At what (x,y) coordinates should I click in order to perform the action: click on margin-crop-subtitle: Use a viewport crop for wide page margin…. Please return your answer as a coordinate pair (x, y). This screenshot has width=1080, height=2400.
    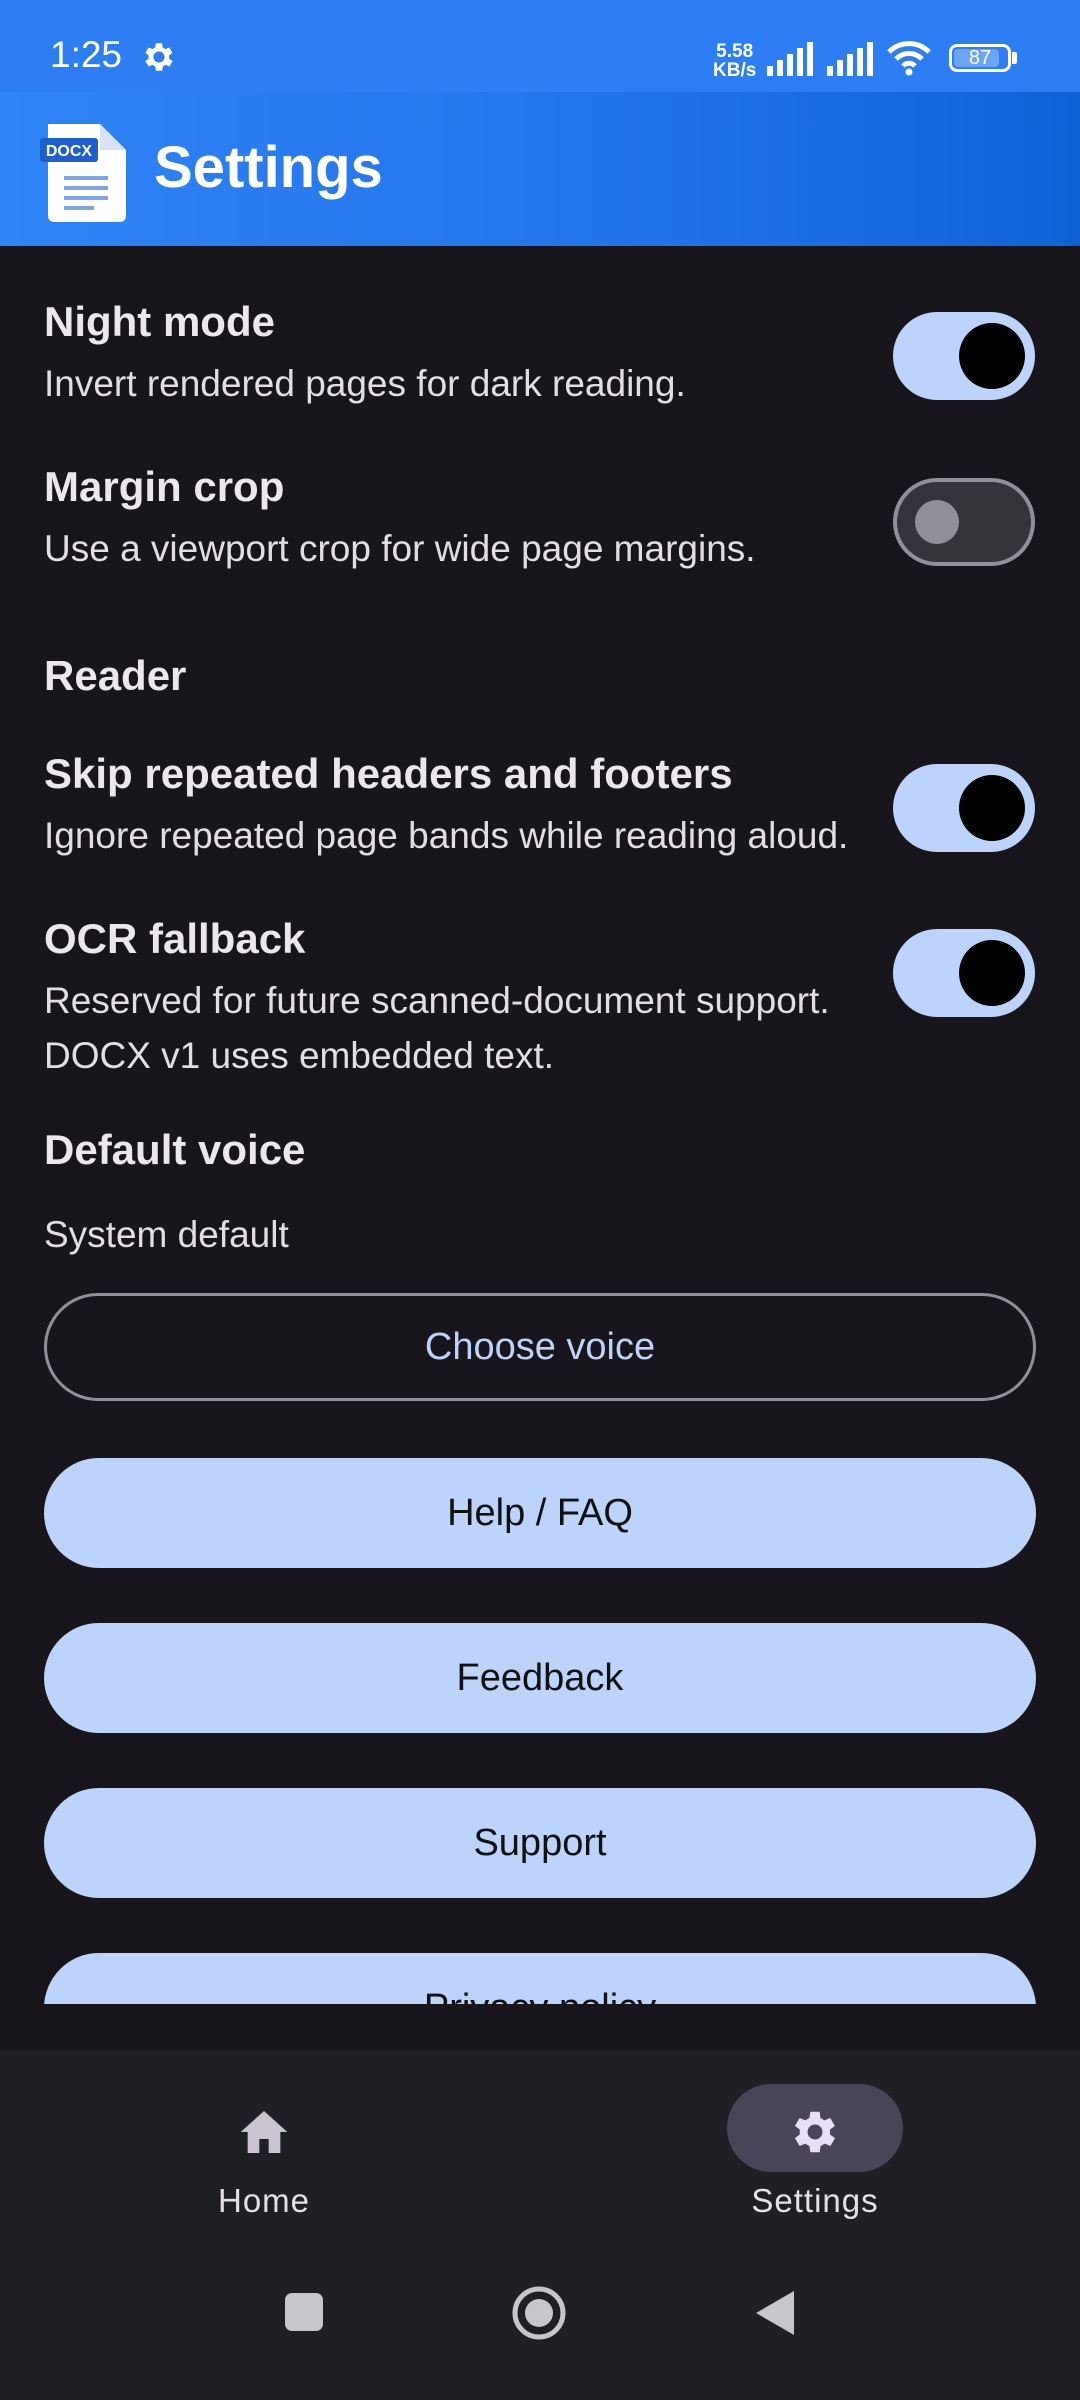
    Looking at the image, I should click on (400, 548).